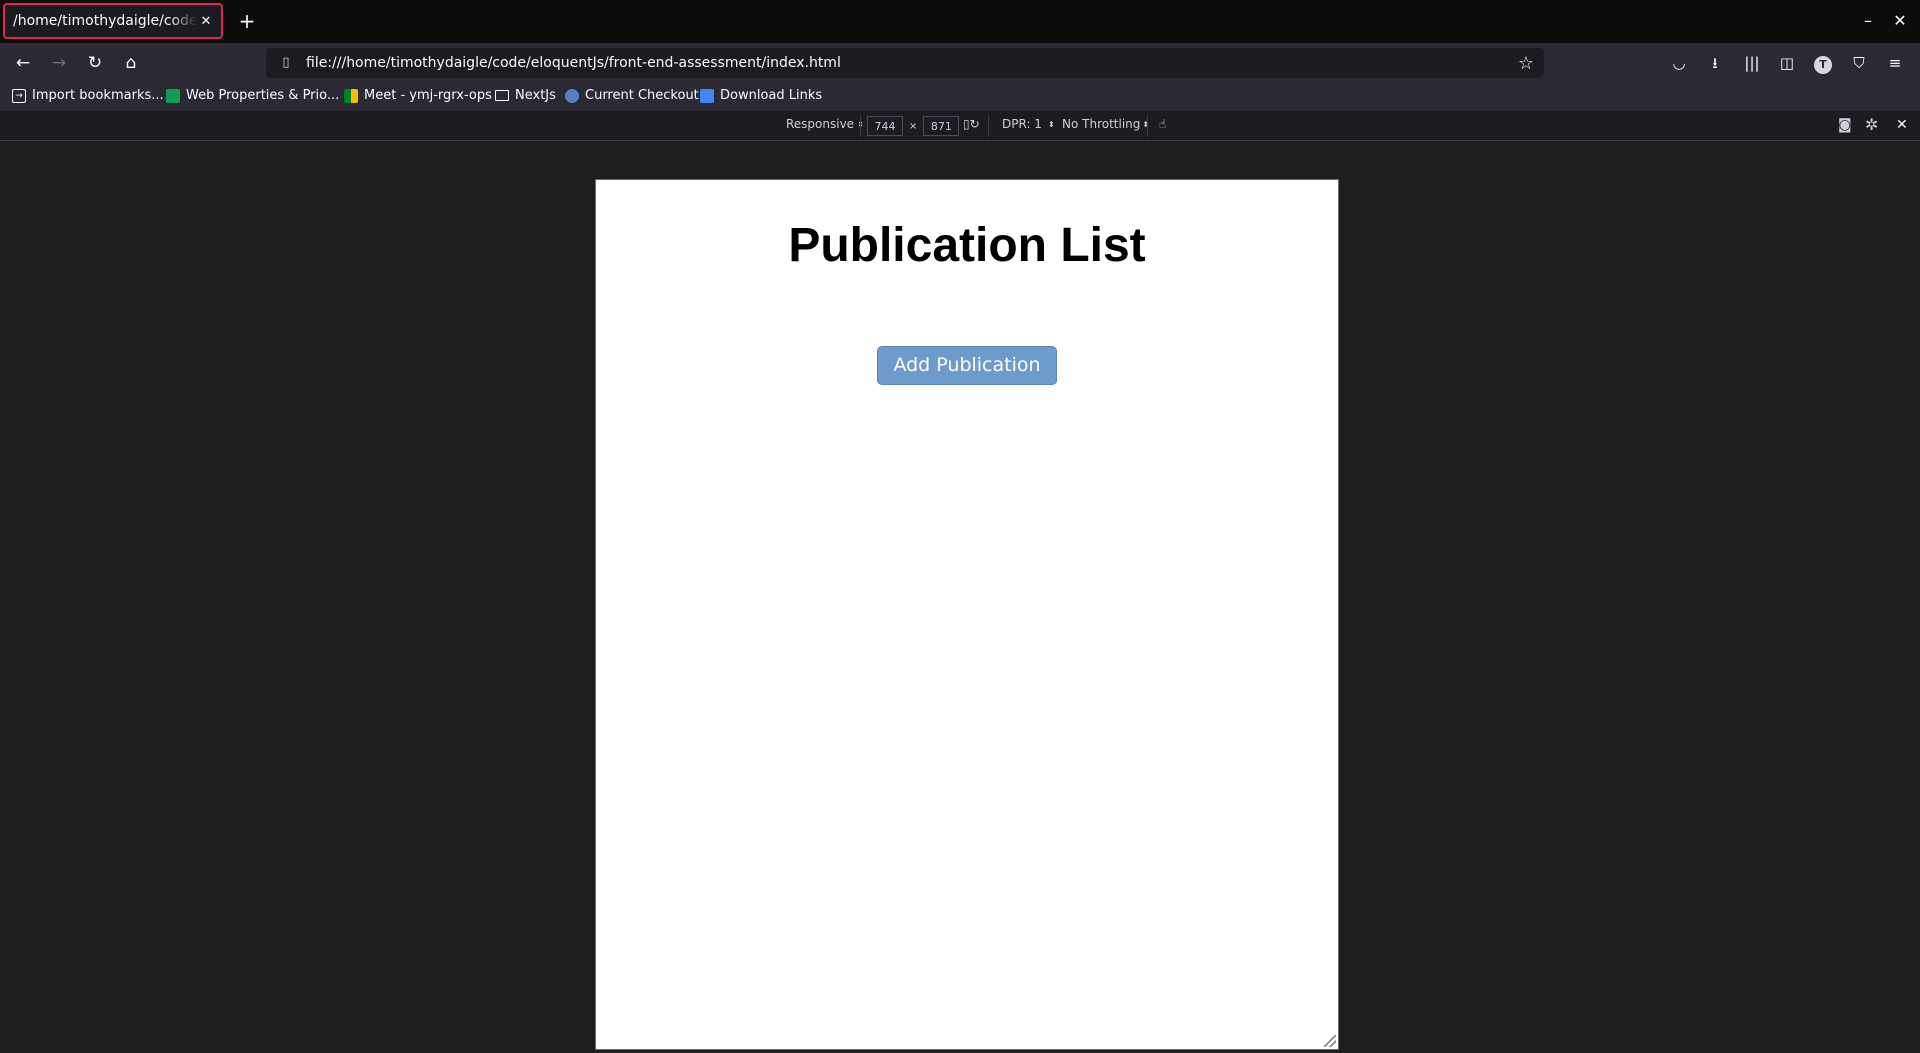  I want to click on bookmark-nextjs: NextJs, so click(525, 95).